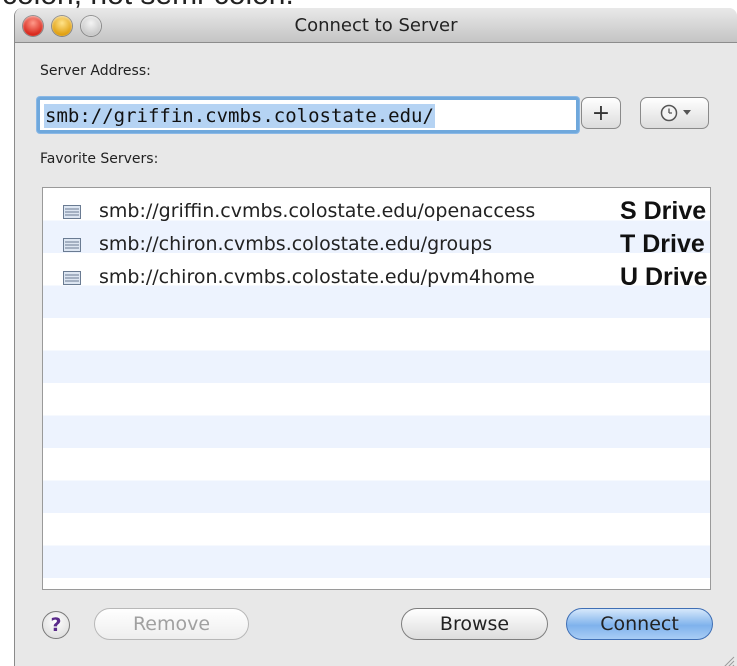 The width and height of the screenshot is (737, 666). I want to click on window-title: Connect to Server, so click(376, 25).